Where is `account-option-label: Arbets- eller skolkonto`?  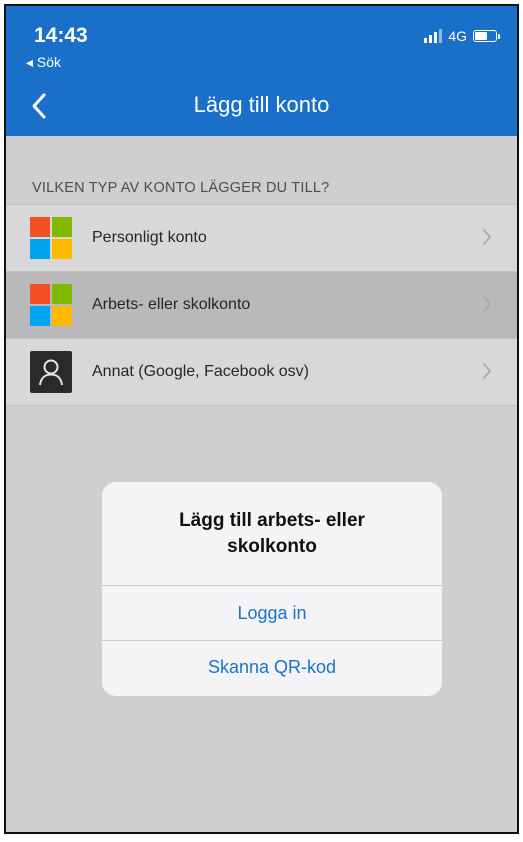
account-option-label: Arbets- eller skolkonto is located at coordinates (171, 304).